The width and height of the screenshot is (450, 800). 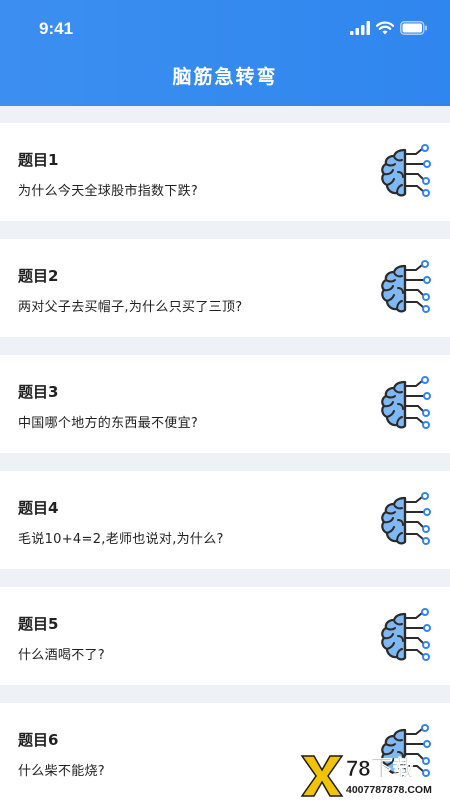 I want to click on question-title: 题目2, so click(x=38, y=276).